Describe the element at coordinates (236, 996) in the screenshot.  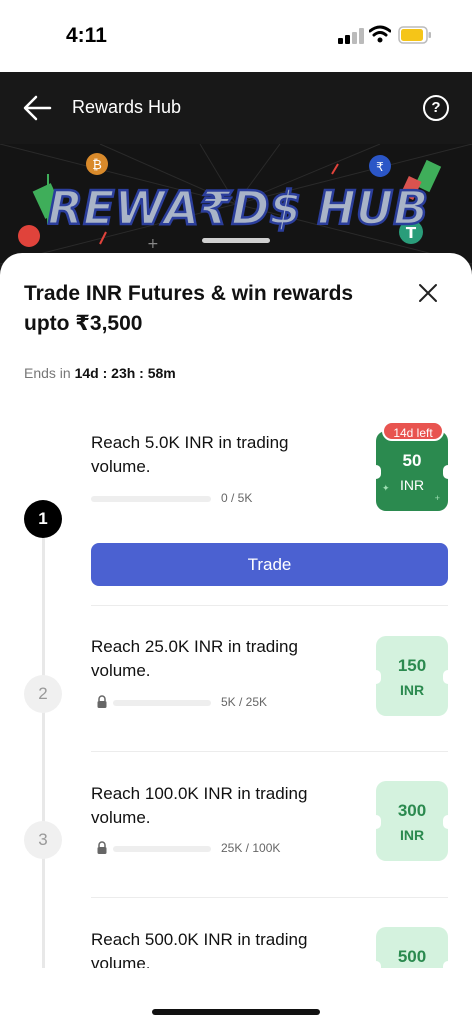
I see `bottom-safe-area` at that location.